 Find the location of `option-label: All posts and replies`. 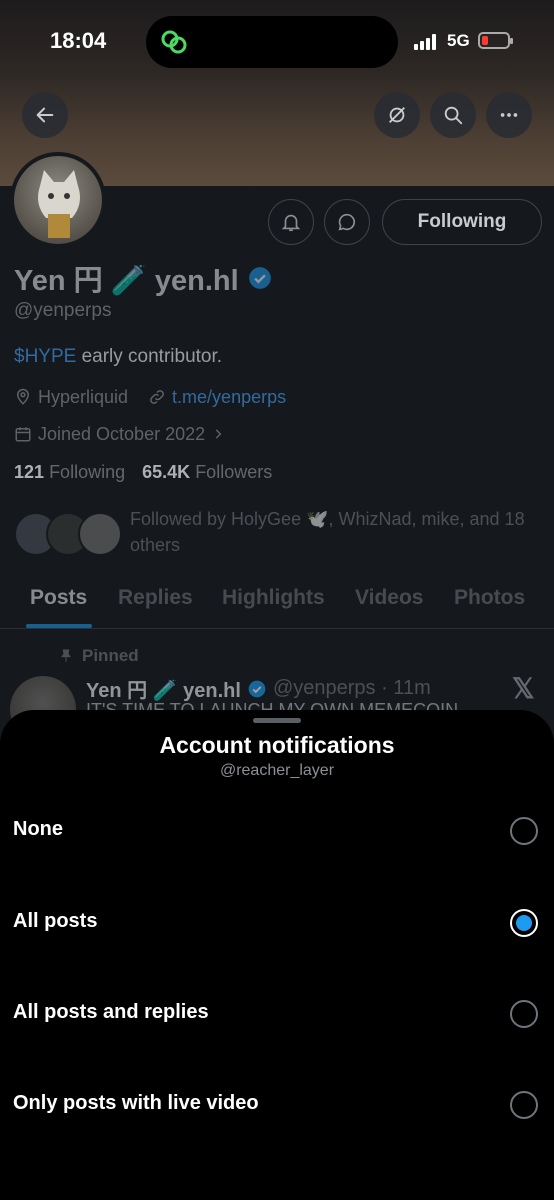

option-label: All posts and replies is located at coordinates (111, 1012).